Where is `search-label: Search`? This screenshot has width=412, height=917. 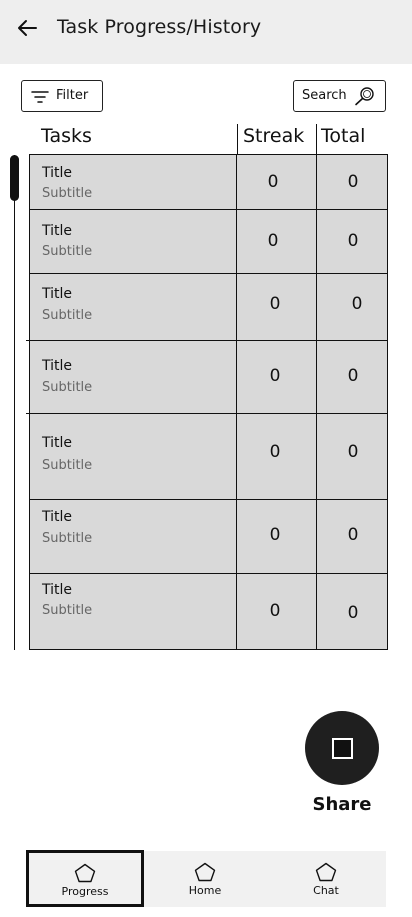 search-label: Search is located at coordinates (324, 95).